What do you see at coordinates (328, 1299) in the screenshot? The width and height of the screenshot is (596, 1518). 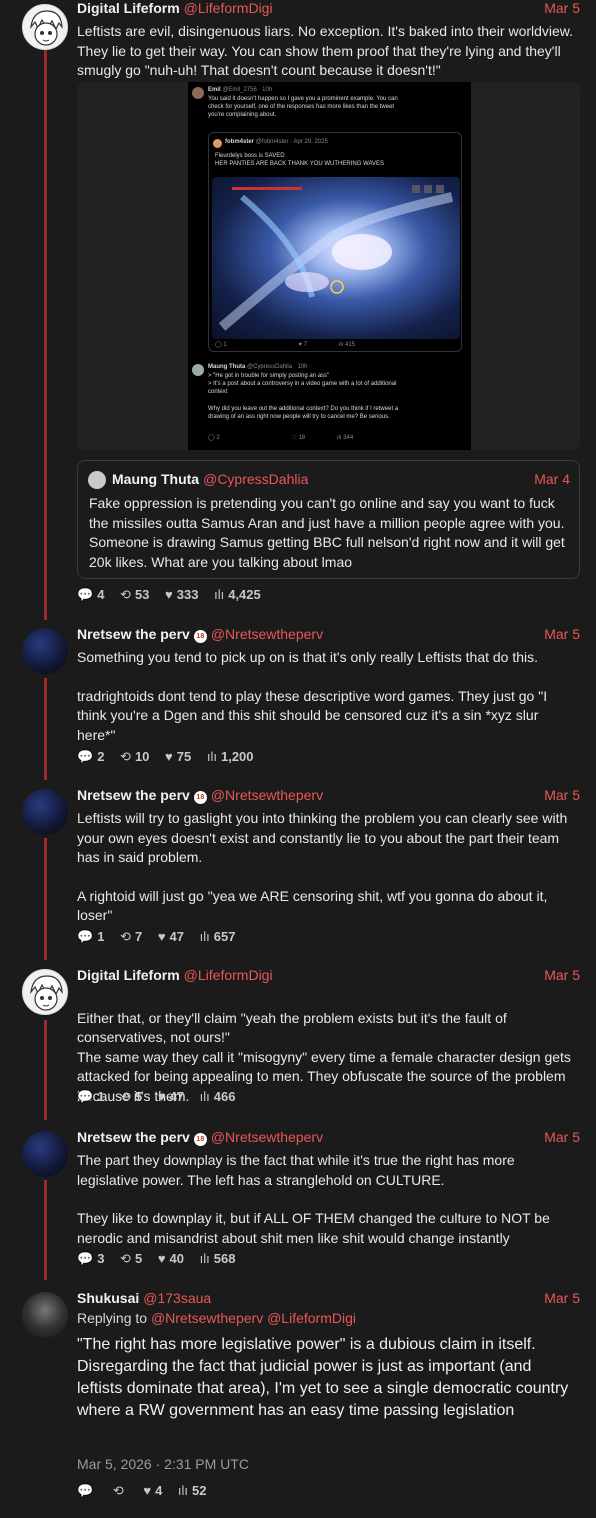 I see `tweet-header: Shukusai @173saua Mar 5` at bounding box center [328, 1299].